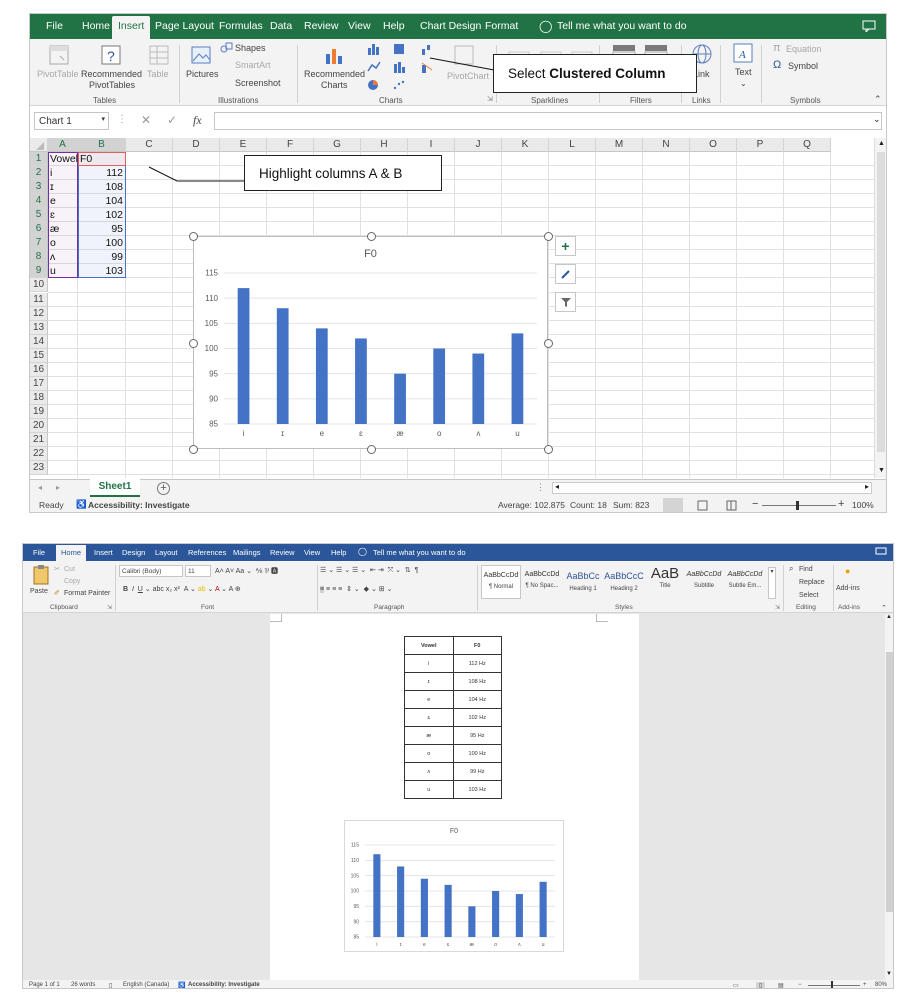 Image resolution: width=918 pixels, height=1002 pixels. I want to click on split-handle-icon: ⋮, so click(540, 487).